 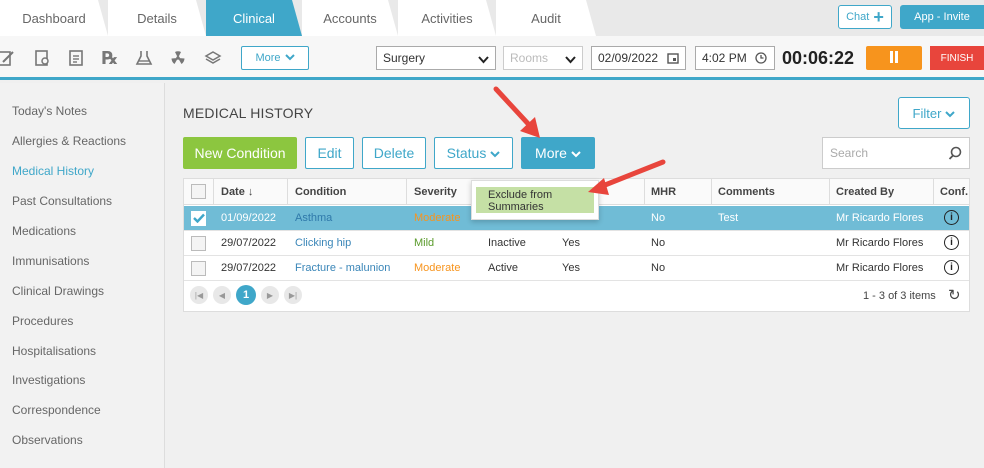 What do you see at coordinates (58, 291) in the screenshot?
I see `sidebar-item-clinical-drawings: Clinical Drawings` at bounding box center [58, 291].